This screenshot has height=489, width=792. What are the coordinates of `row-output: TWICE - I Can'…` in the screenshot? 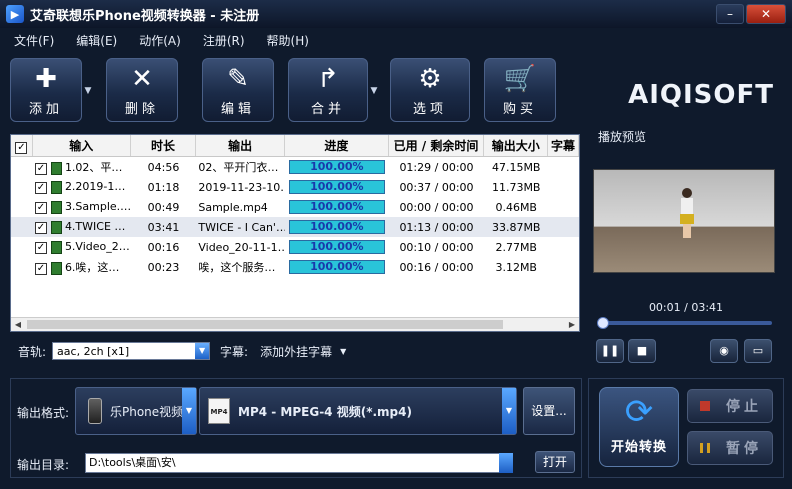 It's located at (242, 227).